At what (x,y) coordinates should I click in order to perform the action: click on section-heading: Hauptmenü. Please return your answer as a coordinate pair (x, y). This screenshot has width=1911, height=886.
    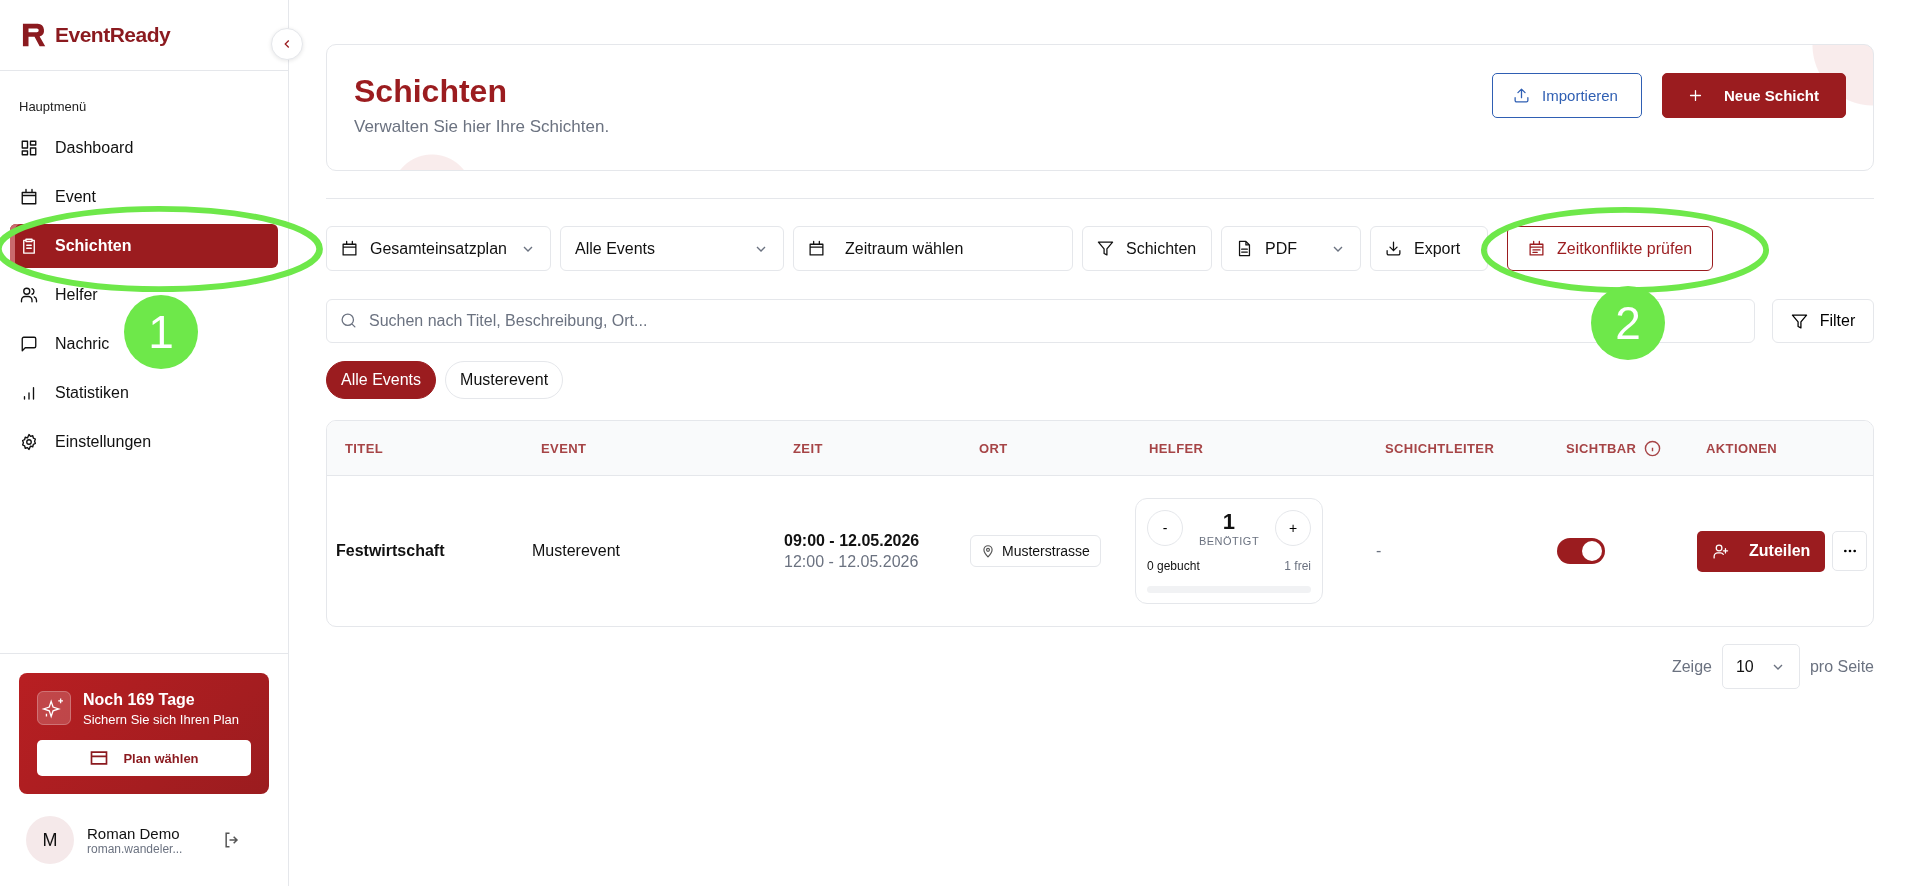
    Looking at the image, I should click on (53, 107).